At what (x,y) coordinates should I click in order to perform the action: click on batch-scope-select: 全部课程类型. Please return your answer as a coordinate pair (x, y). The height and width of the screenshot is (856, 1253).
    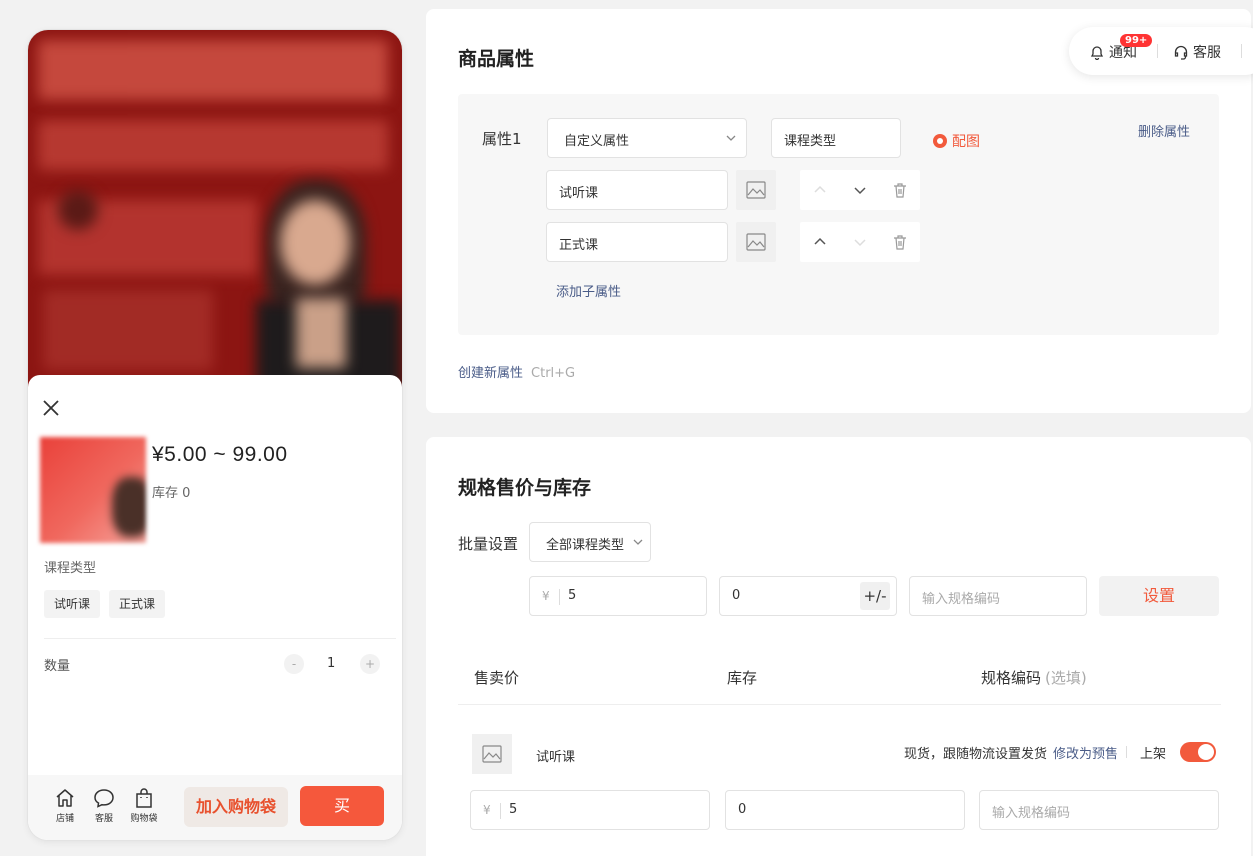
    Looking at the image, I should click on (590, 542).